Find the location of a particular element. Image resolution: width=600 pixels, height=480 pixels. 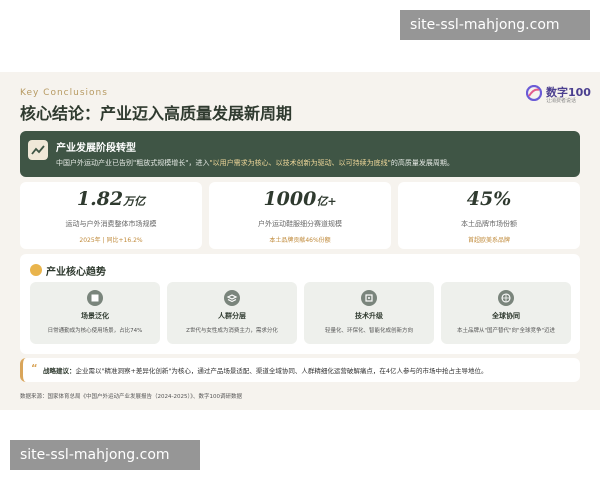

stat-value: 1000亿+ is located at coordinates (300, 199).